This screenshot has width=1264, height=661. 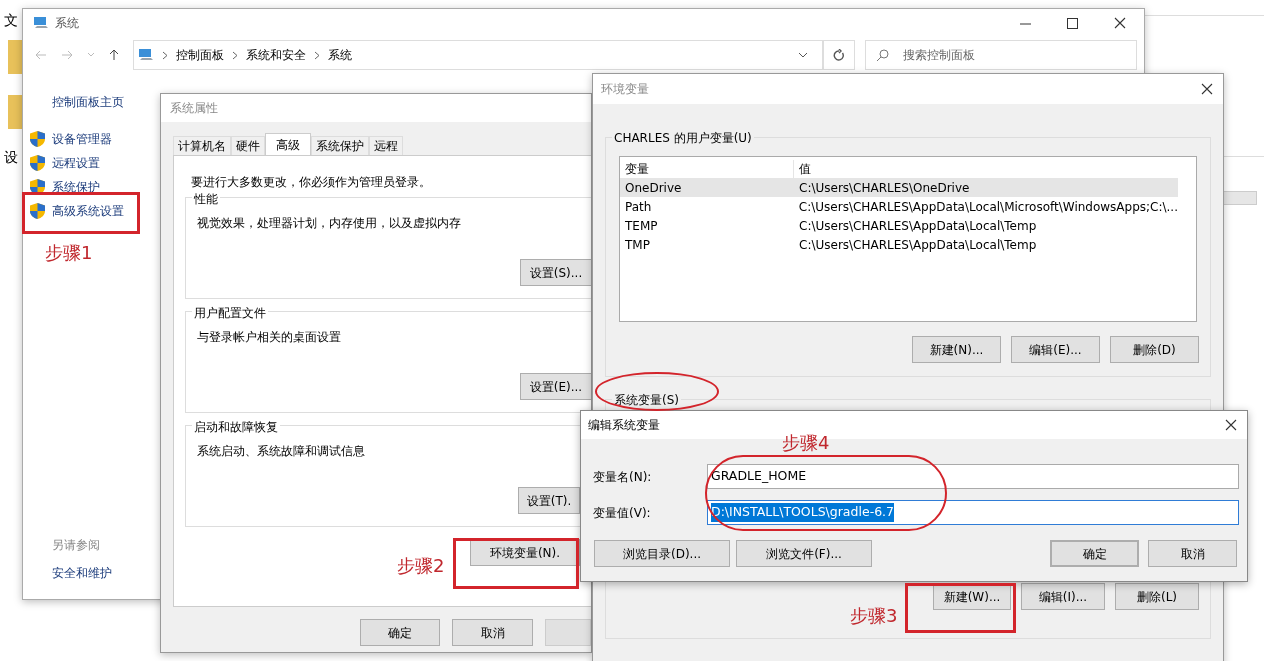 What do you see at coordinates (92, 139) in the screenshot?
I see `sidebar-item: 设备管理器` at bounding box center [92, 139].